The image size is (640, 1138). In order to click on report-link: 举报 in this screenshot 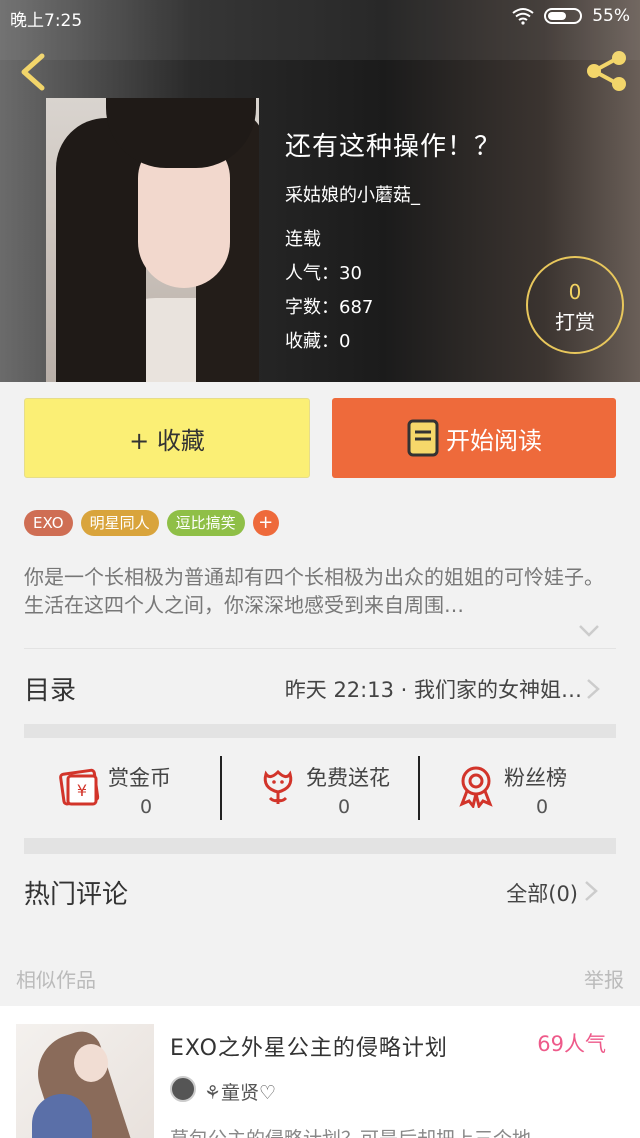, I will do `click(604, 978)`.